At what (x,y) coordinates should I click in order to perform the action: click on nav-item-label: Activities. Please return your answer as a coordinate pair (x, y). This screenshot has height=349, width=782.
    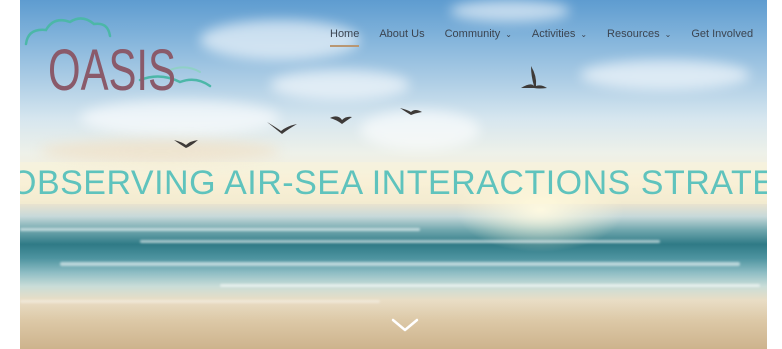
    Looking at the image, I should click on (553, 34).